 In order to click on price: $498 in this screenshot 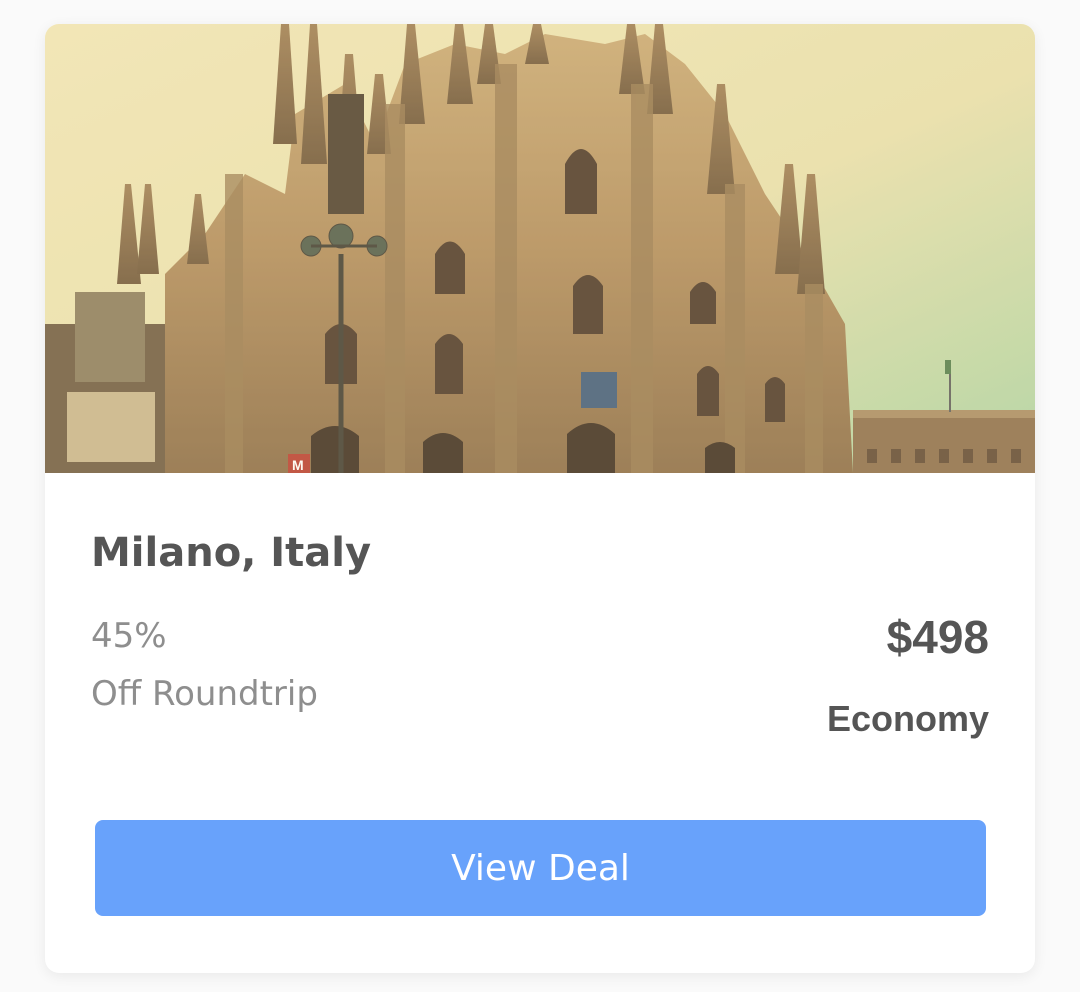, I will do `click(937, 637)`.